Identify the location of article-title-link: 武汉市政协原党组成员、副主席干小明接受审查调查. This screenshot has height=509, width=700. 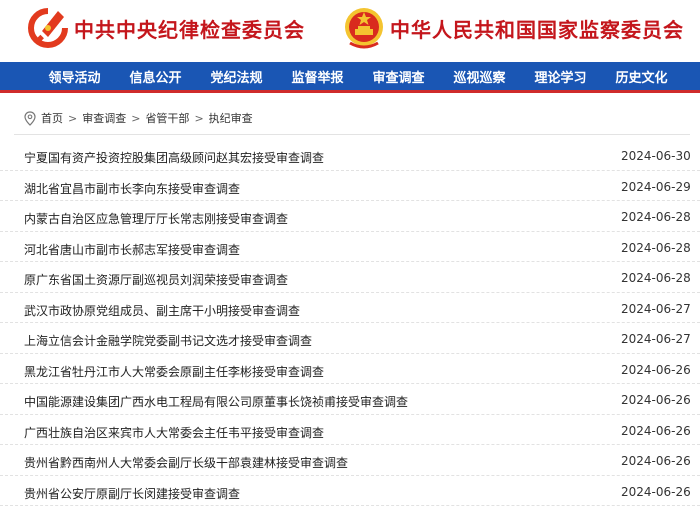
(162, 310).